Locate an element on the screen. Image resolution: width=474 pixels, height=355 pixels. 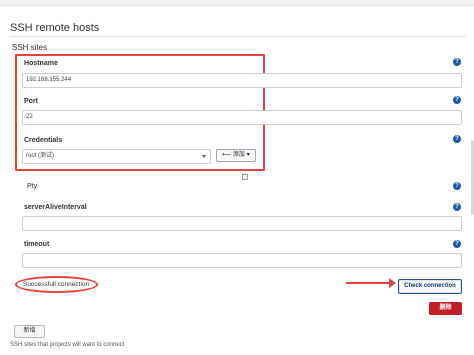
key-icon: ⟵ is located at coordinates (226, 155).